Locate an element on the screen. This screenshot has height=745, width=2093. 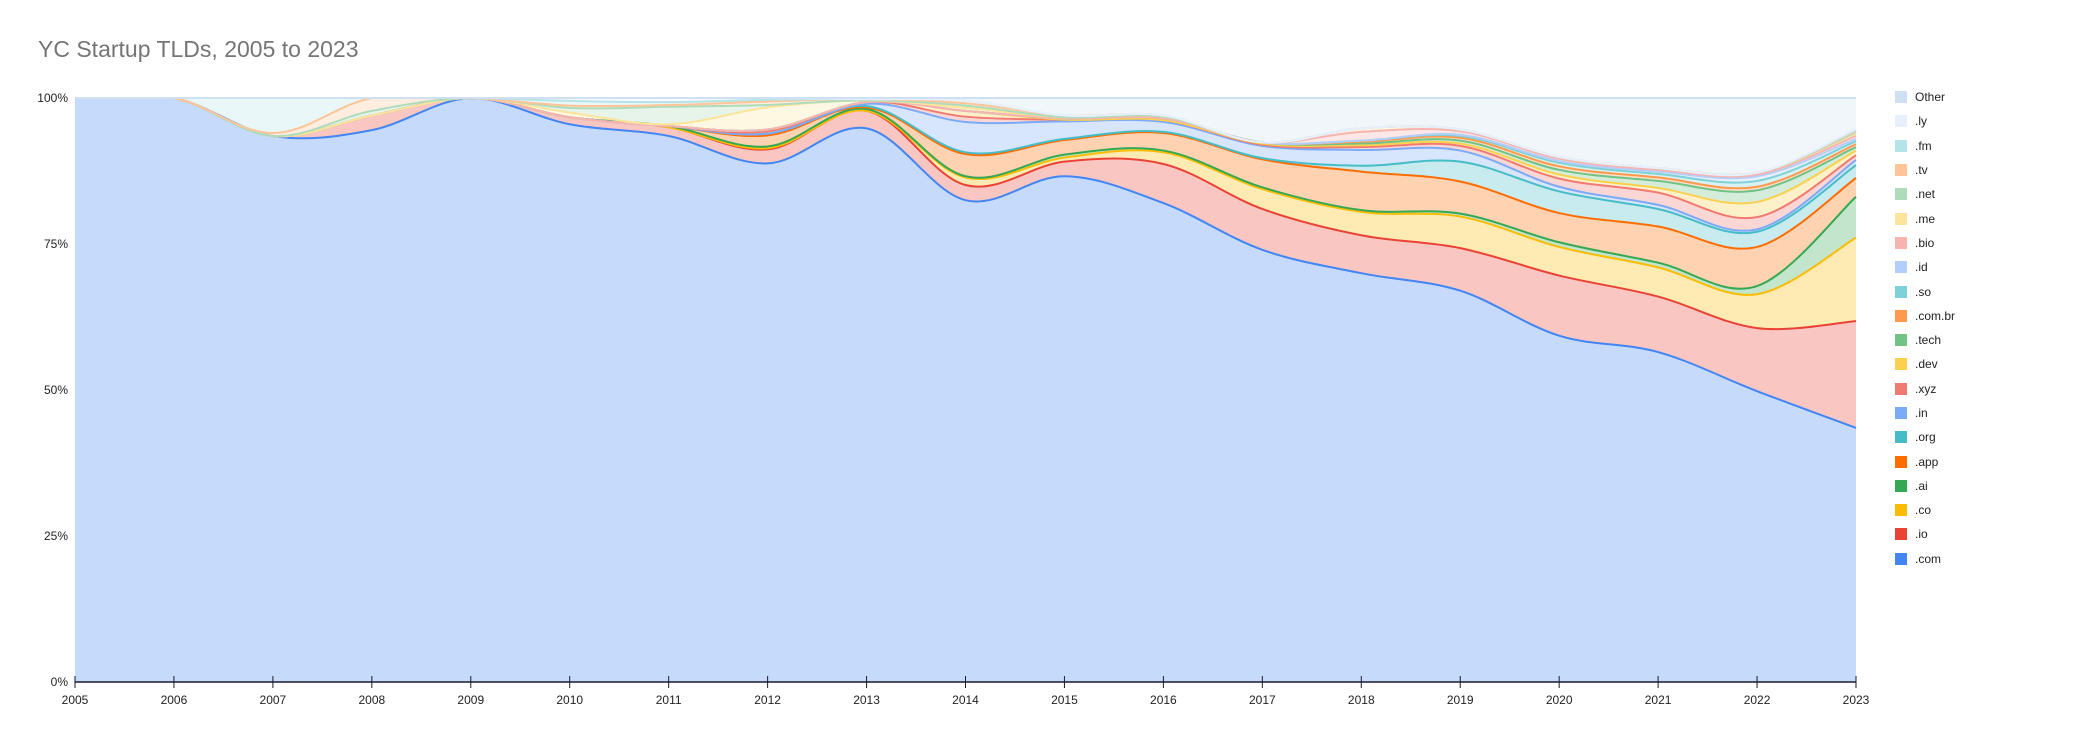
legend-label: .xyz is located at coordinates (1926, 388).